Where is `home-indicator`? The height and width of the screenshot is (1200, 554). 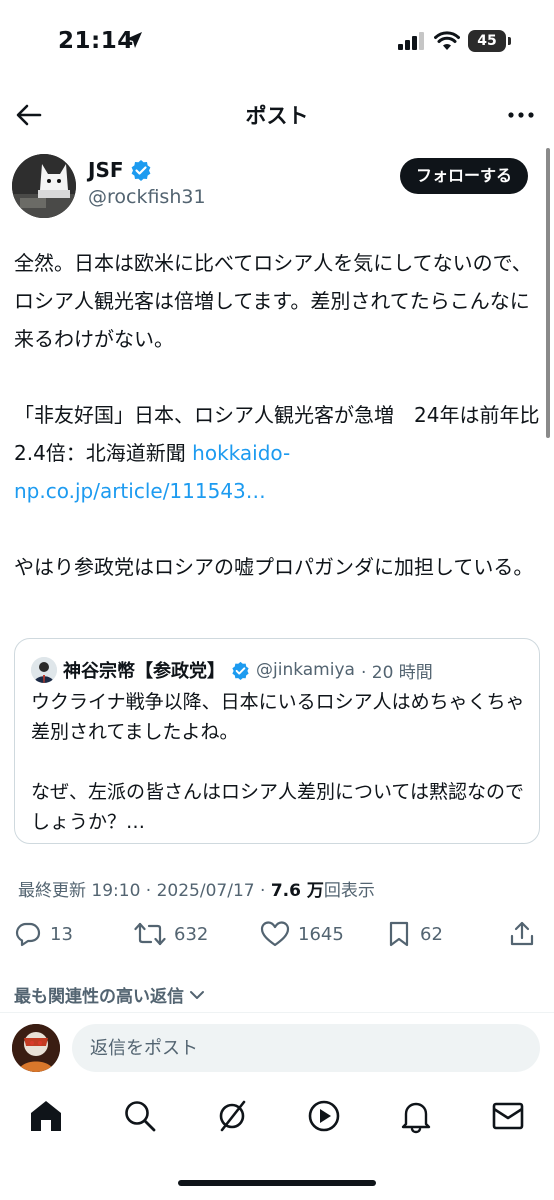
home-indicator is located at coordinates (277, 1183).